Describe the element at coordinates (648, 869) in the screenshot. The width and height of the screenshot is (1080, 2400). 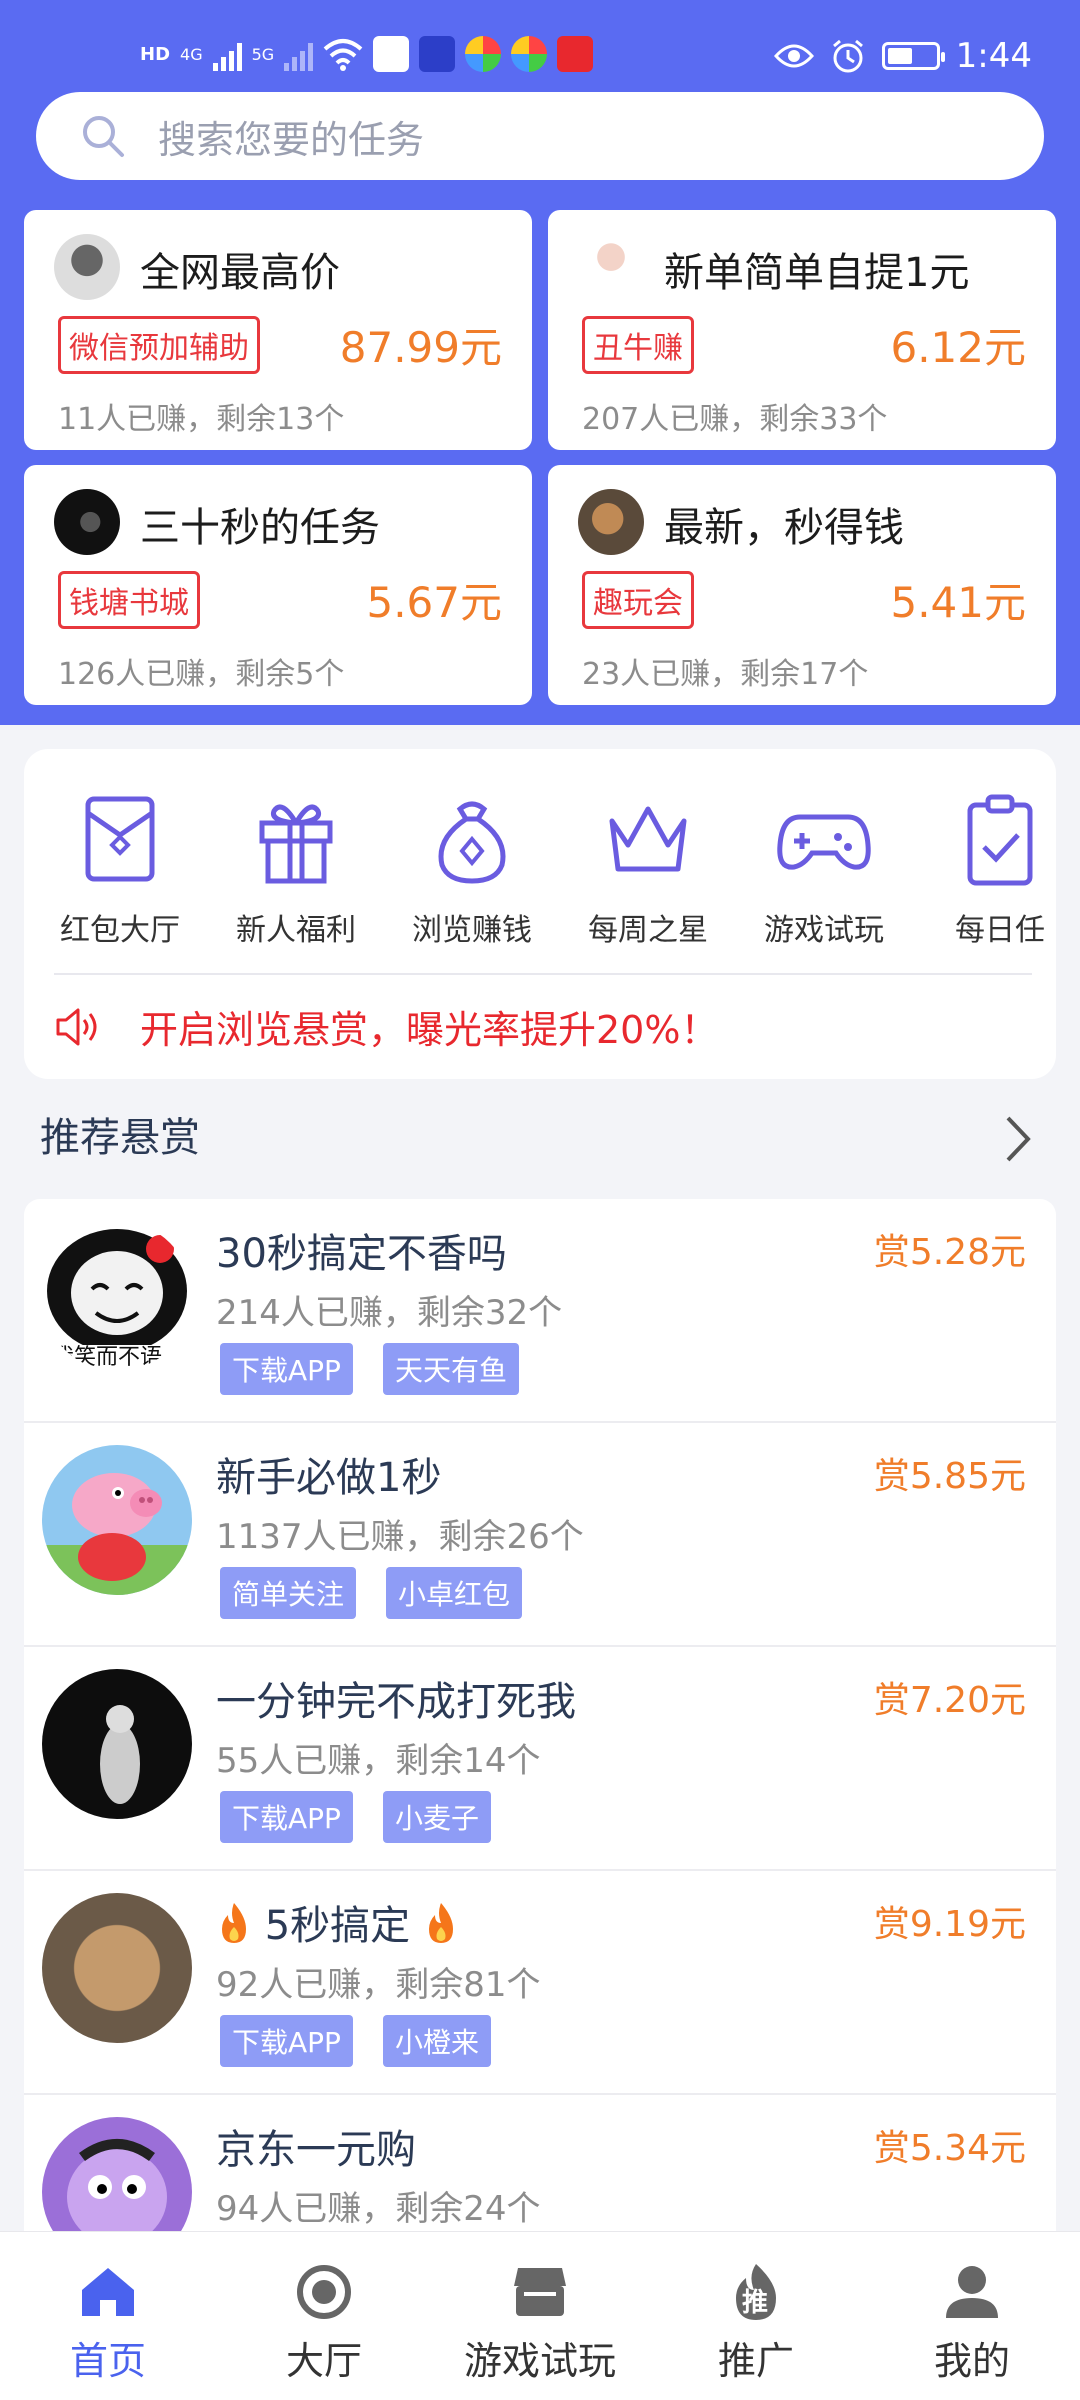
I see `menu-item-weekly-star: 每周之星` at that location.